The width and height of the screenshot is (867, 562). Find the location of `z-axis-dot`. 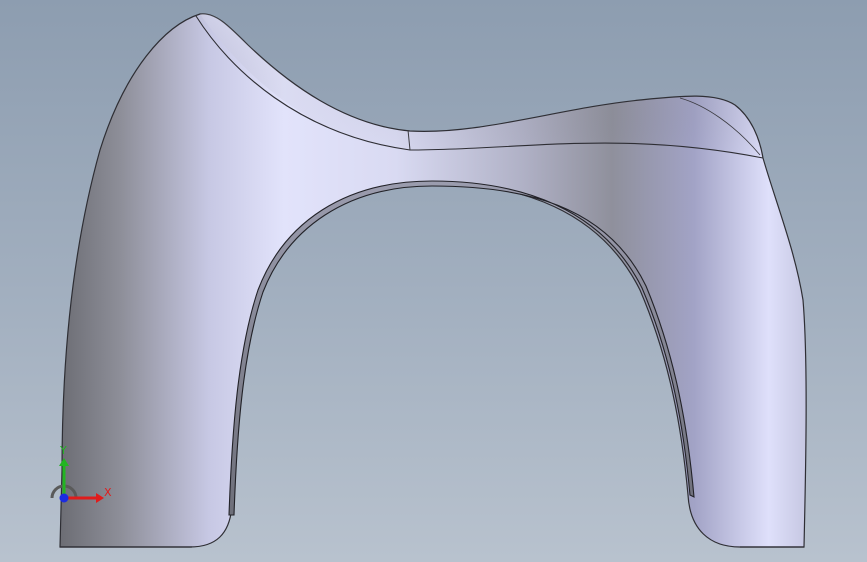

z-axis-dot is located at coordinates (64, 498).